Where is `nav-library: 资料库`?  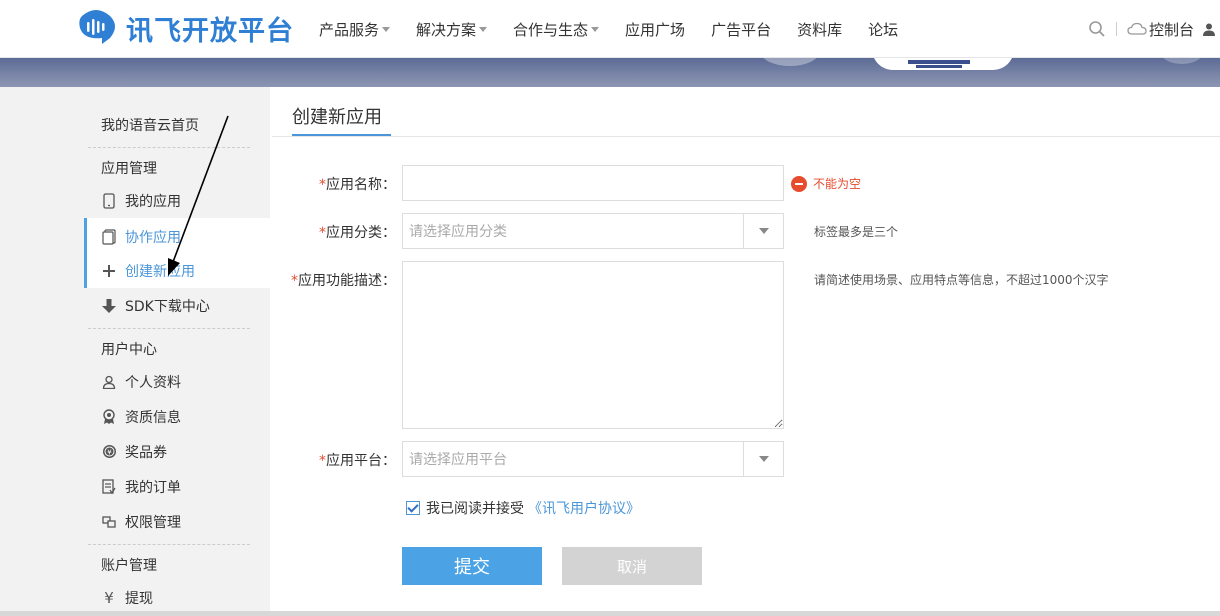
nav-library: 资料库 is located at coordinates (819, 29).